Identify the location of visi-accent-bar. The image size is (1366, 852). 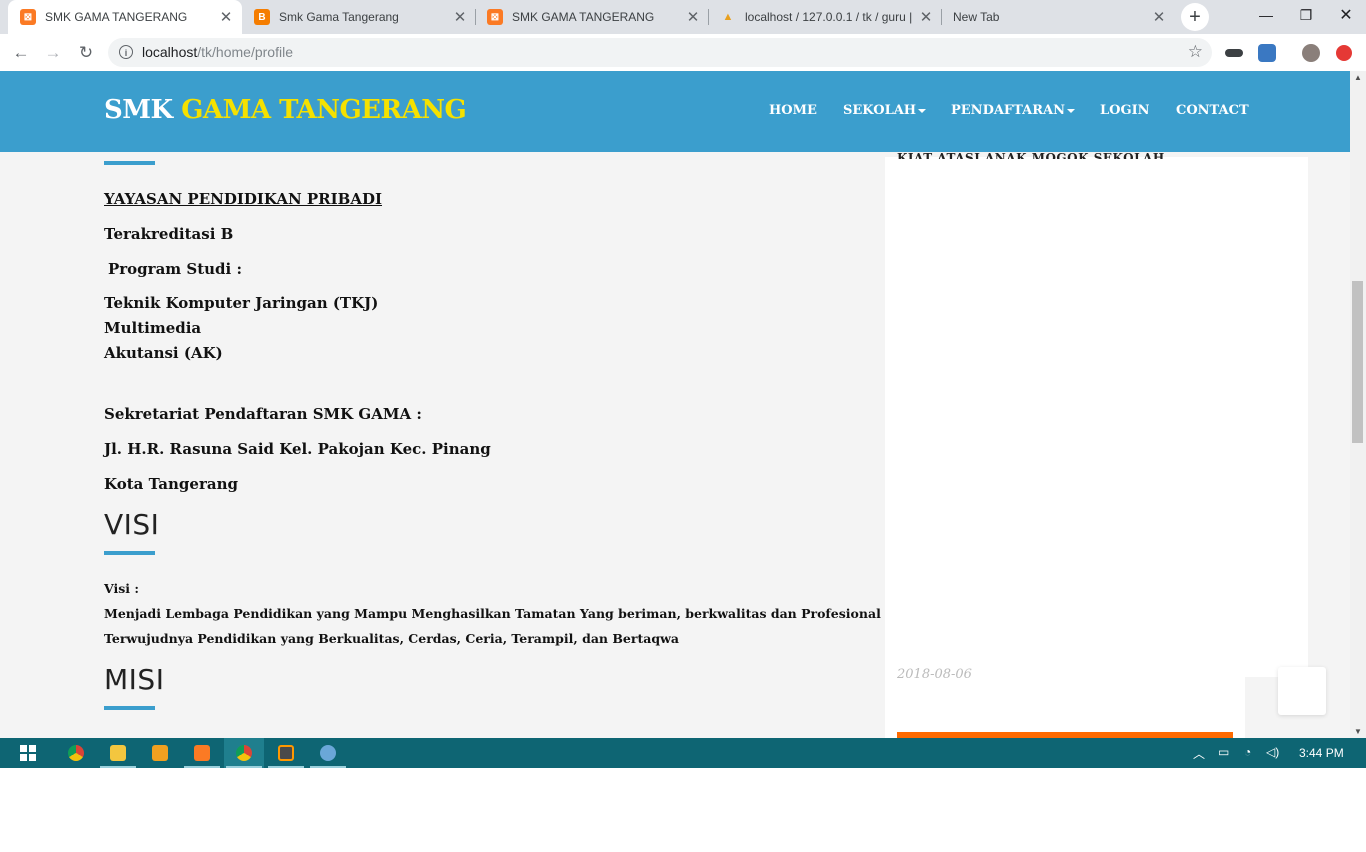
(129, 553).